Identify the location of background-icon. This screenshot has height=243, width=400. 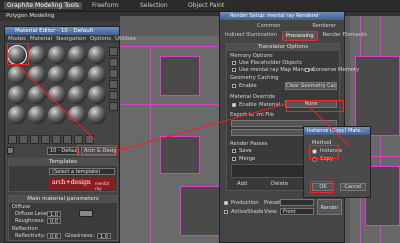
(113, 73).